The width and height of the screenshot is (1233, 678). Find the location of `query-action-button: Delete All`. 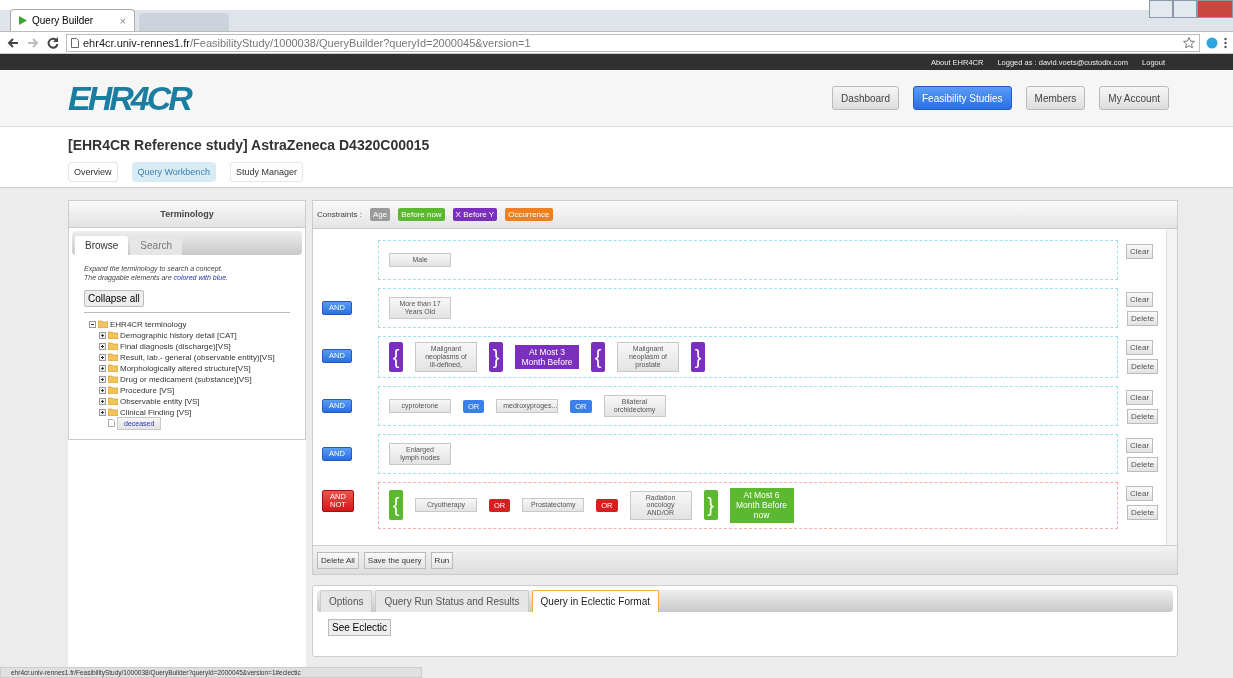

query-action-button: Delete All is located at coordinates (338, 560).